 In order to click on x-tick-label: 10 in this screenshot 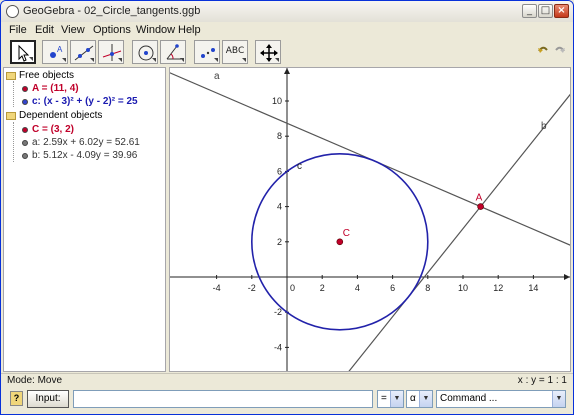, I will do `click(463, 288)`.